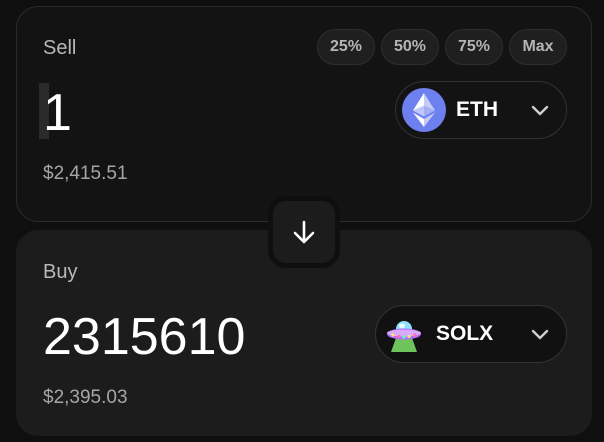 Image resolution: width=604 pixels, height=442 pixels. What do you see at coordinates (60, 272) in the screenshot?
I see `buy-label: Buy` at bounding box center [60, 272].